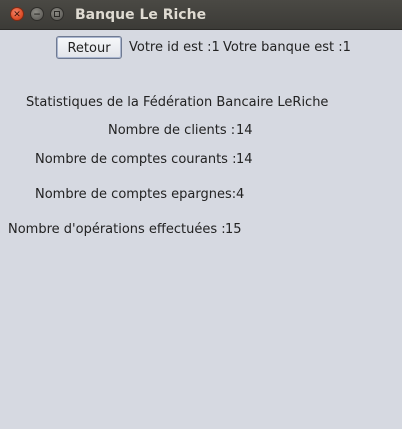 The height and width of the screenshot is (429, 402). I want to click on operations-label: Nombre d'opérations effectuées :, so click(117, 229).